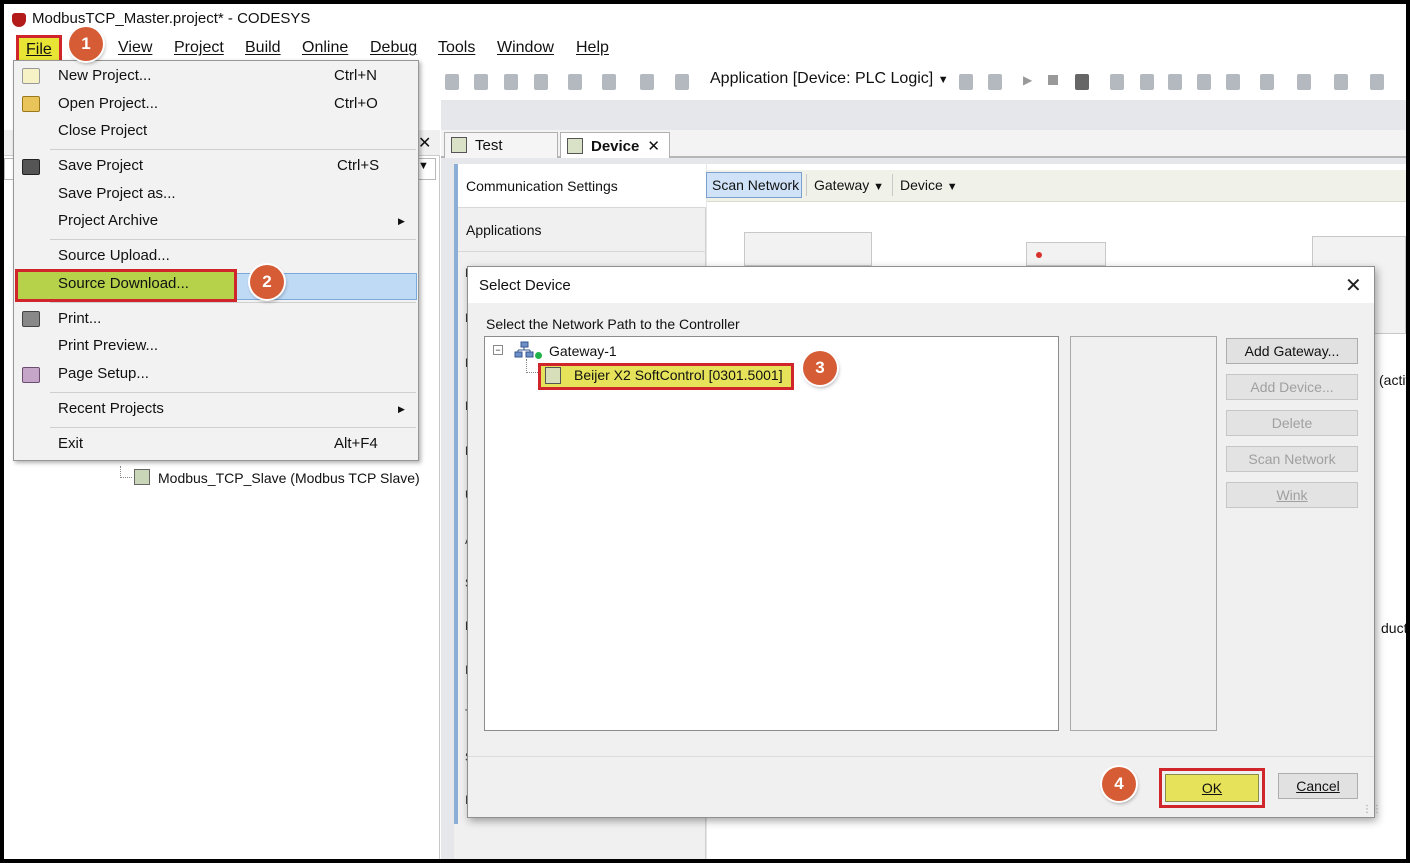  I want to click on calendar-icon, so click(682, 82).